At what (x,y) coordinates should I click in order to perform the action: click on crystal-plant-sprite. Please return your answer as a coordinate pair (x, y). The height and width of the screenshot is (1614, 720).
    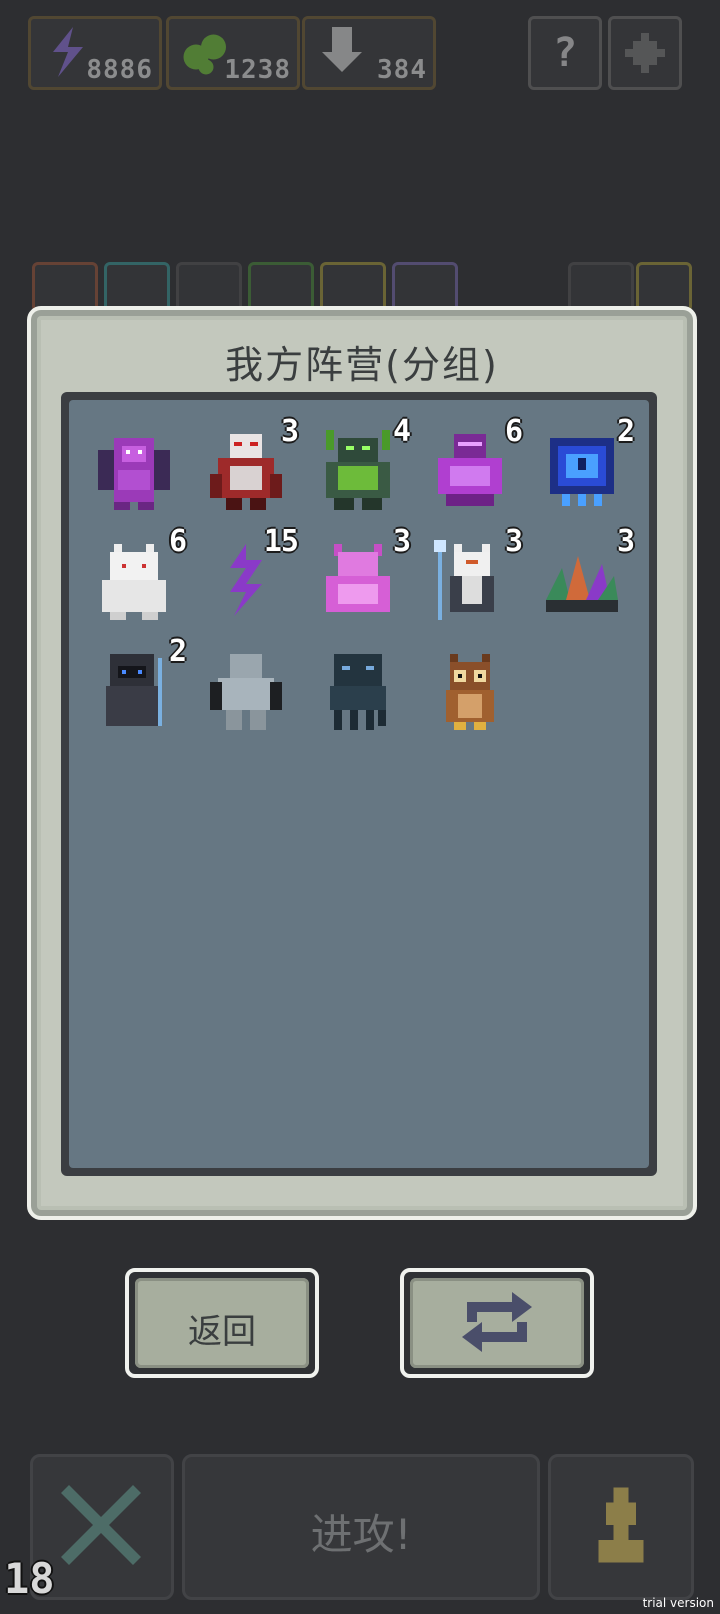
    Looking at the image, I should click on (582, 584).